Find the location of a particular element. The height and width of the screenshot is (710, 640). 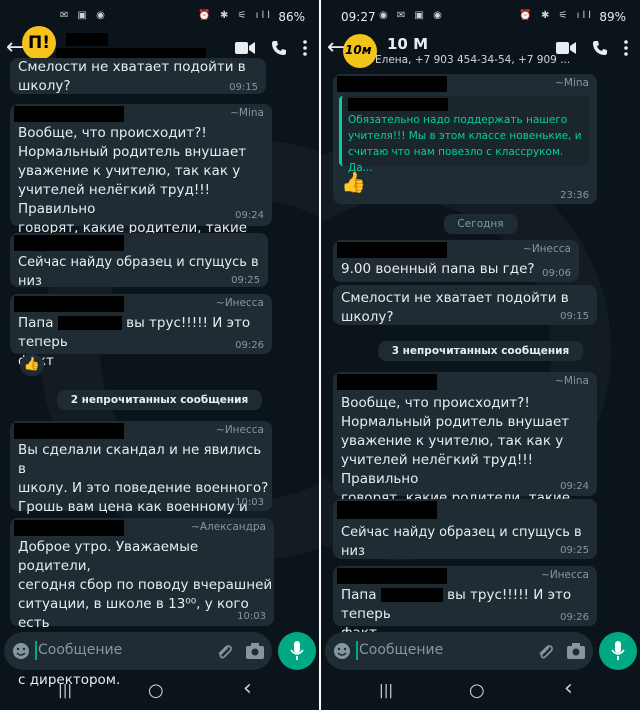

thumbs-up-sticker: 👍 is located at coordinates (353, 182).